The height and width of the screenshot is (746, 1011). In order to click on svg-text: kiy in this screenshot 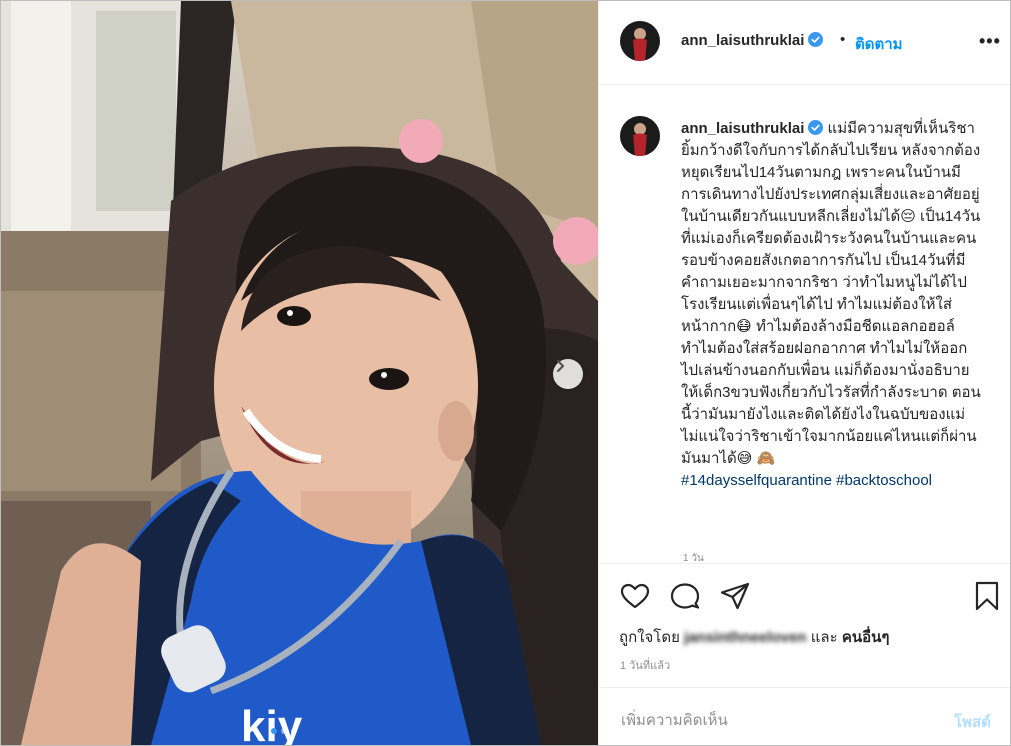, I will do `click(272, 723)`.